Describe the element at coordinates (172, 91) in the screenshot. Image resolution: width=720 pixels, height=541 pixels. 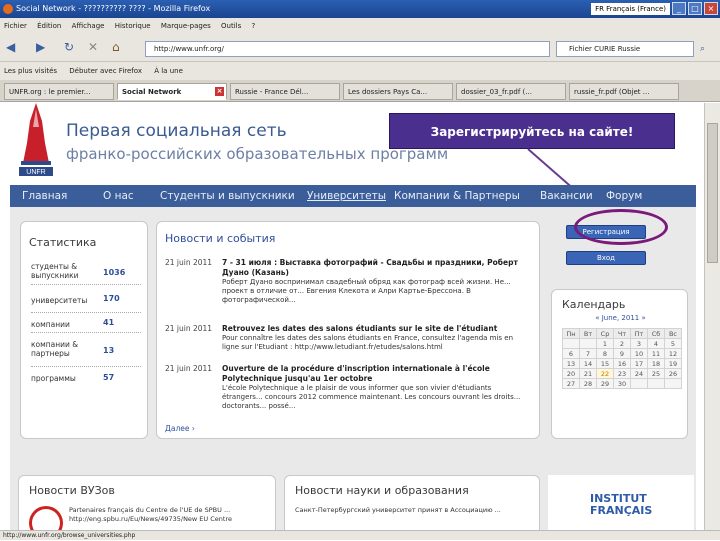
I see `tab-social-network: Social Network ×` at that location.